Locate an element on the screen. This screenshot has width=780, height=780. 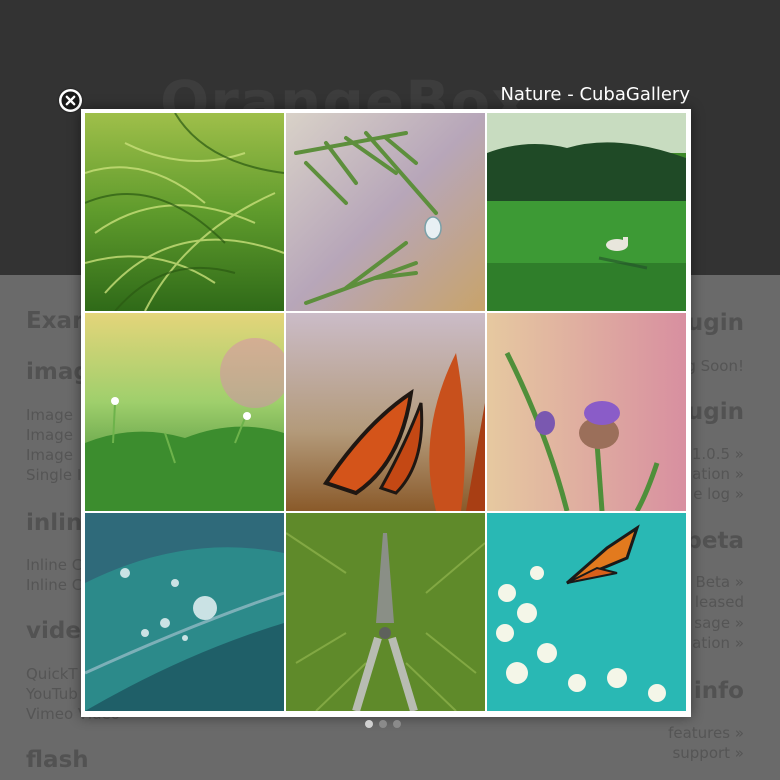
butterfly-flower-image is located at coordinates (385, 412).